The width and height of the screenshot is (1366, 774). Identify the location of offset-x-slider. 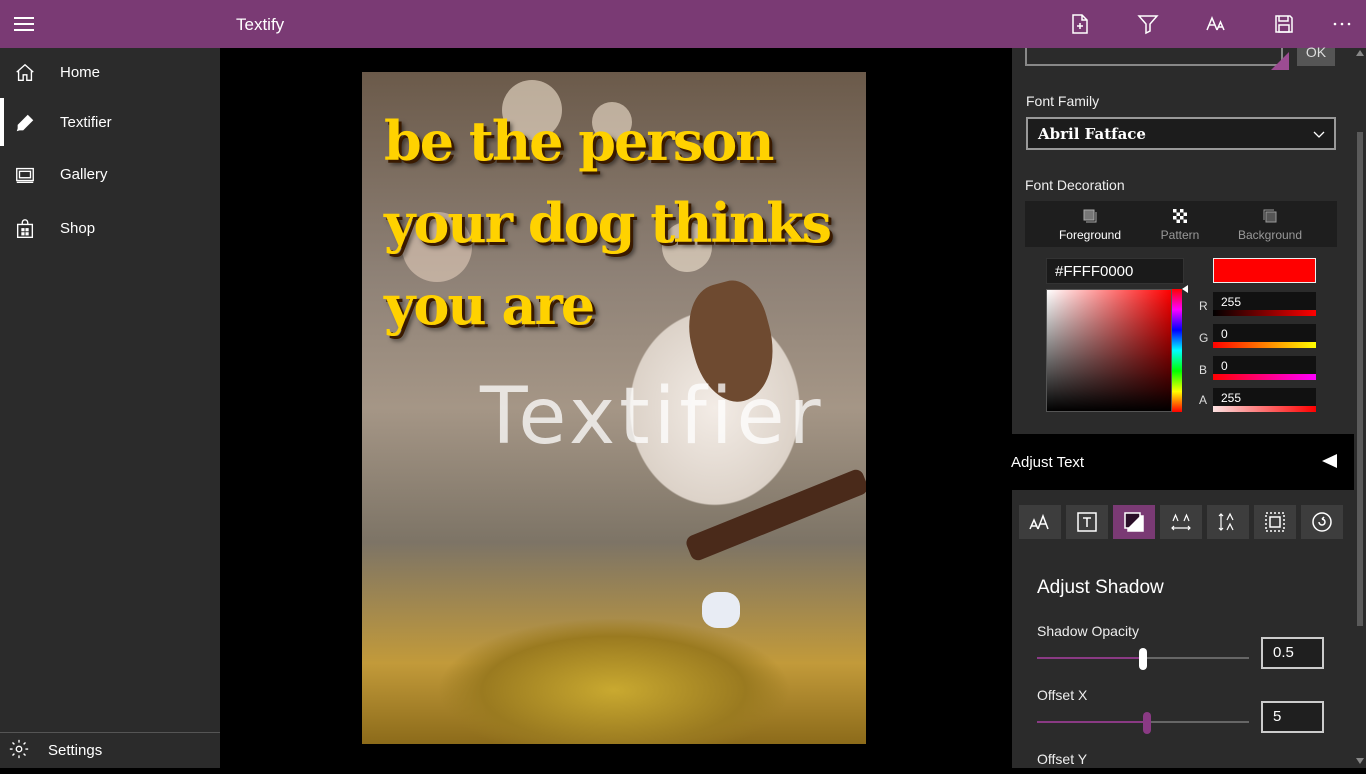
(1143, 723).